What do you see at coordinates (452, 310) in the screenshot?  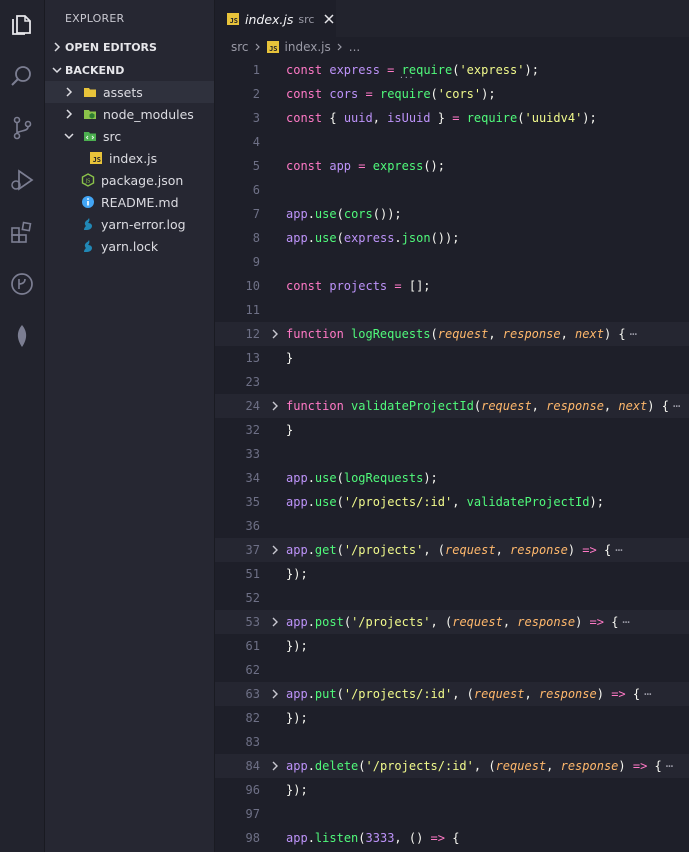 I see `code-line: 11` at bounding box center [452, 310].